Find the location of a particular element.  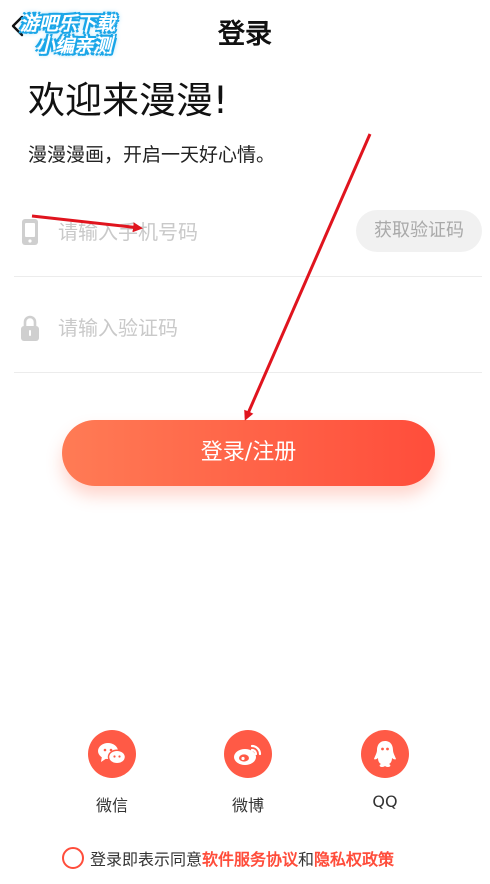

phone-field-row: 获取验证码 is located at coordinates (248, 231).